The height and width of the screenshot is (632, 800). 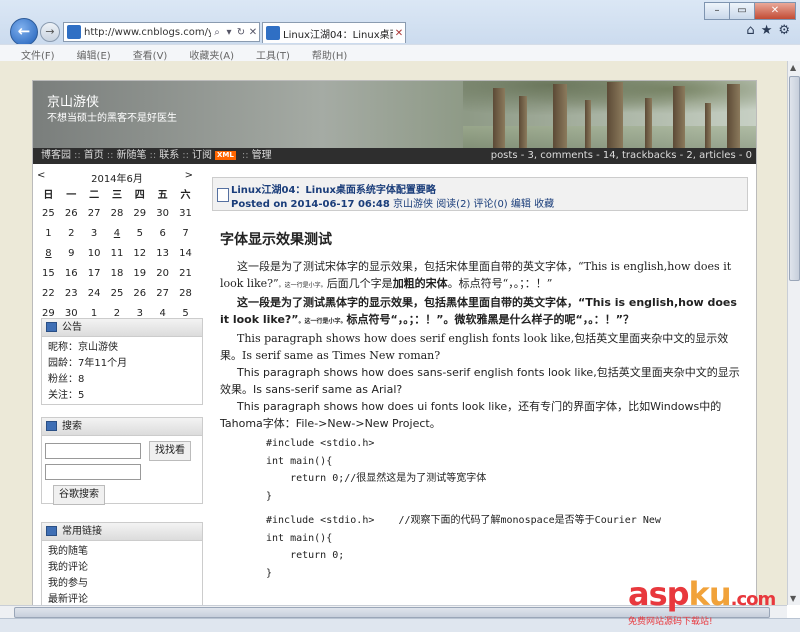 I want to click on search-box: 搜索 找找看 谷歌搜索, so click(x=122, y=461).